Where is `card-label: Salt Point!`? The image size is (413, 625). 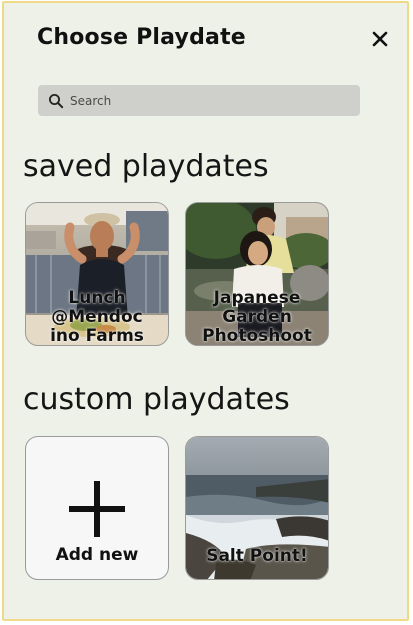 card-label: Salt Point! is located at coordinates (257, 556).